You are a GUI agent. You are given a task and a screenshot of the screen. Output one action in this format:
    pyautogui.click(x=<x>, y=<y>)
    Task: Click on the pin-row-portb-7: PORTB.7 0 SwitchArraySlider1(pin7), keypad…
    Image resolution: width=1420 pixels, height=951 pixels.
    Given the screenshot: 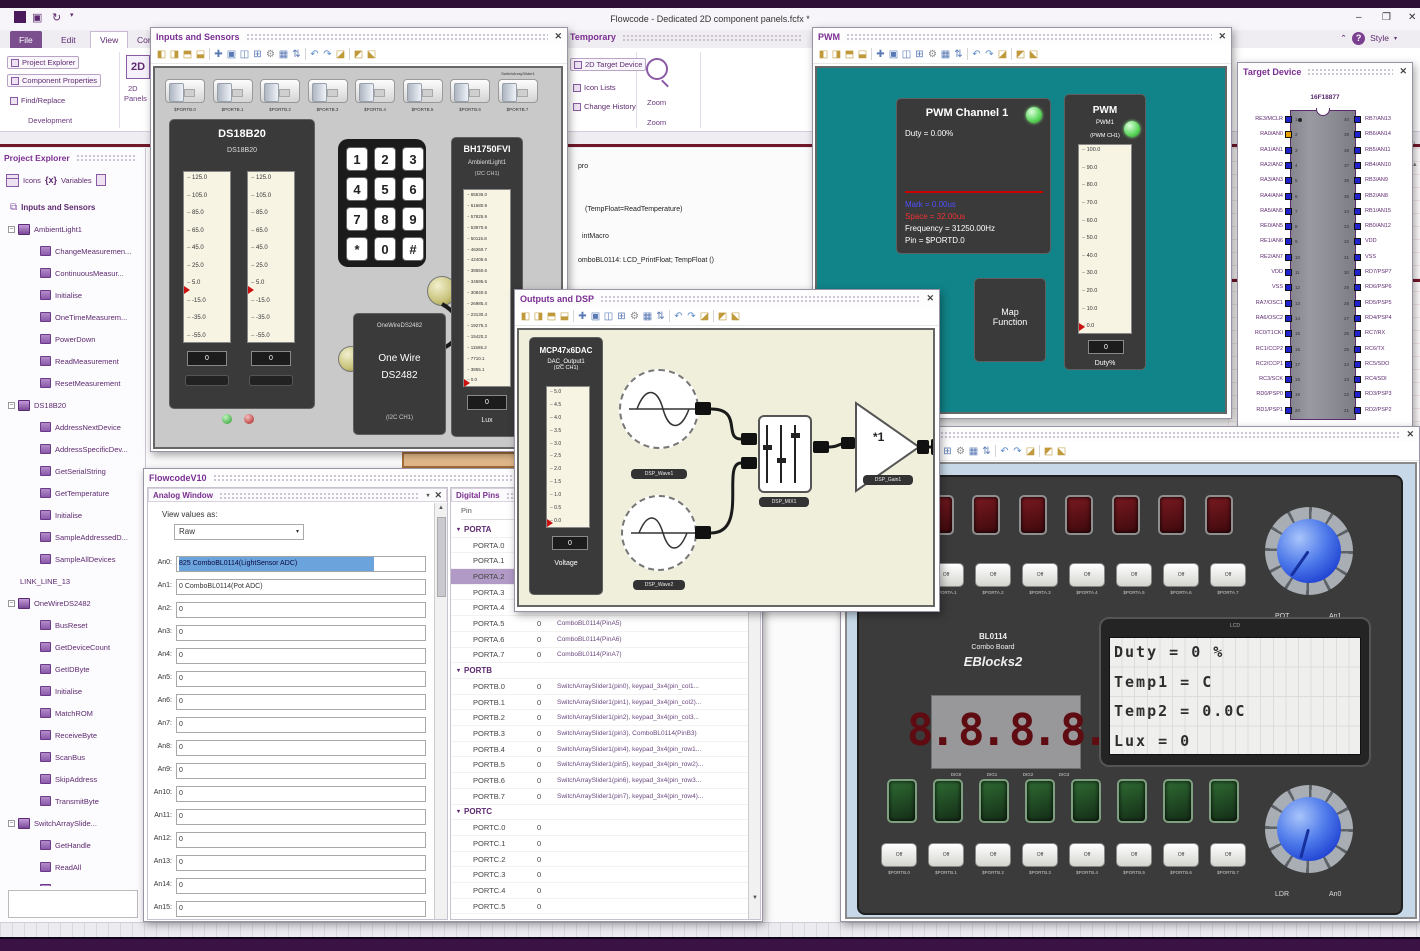 What is the action you would take?
    pyautogui.click(x=599, y=797)
    